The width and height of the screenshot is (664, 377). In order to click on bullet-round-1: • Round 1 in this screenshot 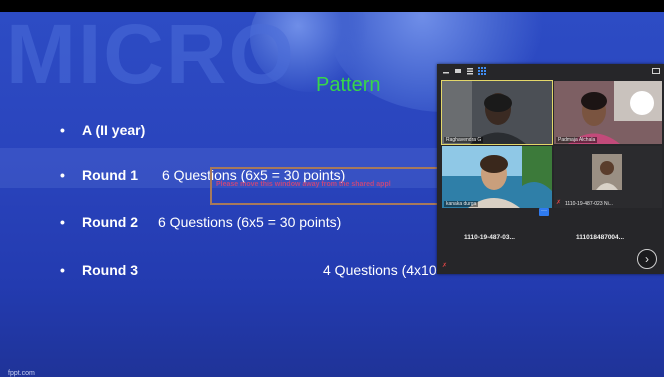, I will do `click(99, 175)`.